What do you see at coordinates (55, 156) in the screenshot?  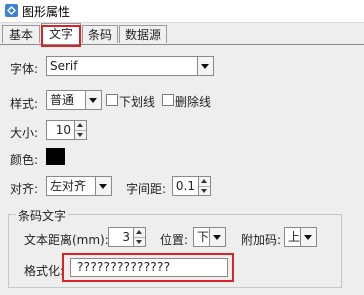 I see `color-swatch` at bounding box center [55, 156].